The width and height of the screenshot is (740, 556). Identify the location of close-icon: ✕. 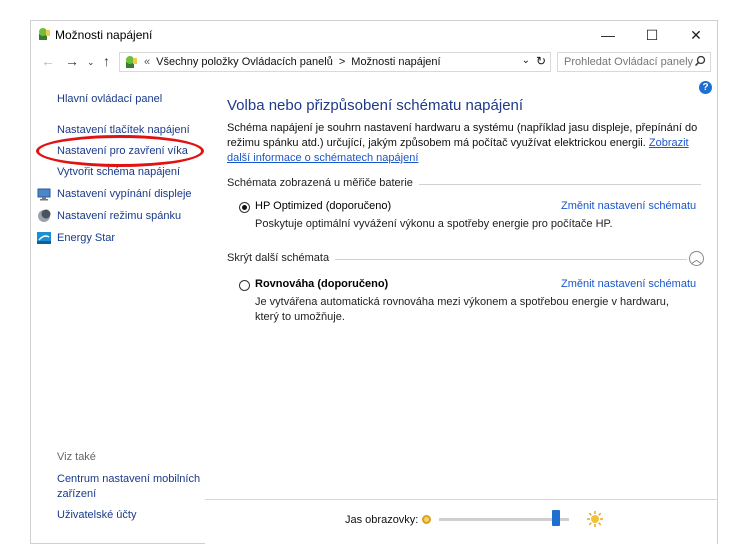
(696, 34).